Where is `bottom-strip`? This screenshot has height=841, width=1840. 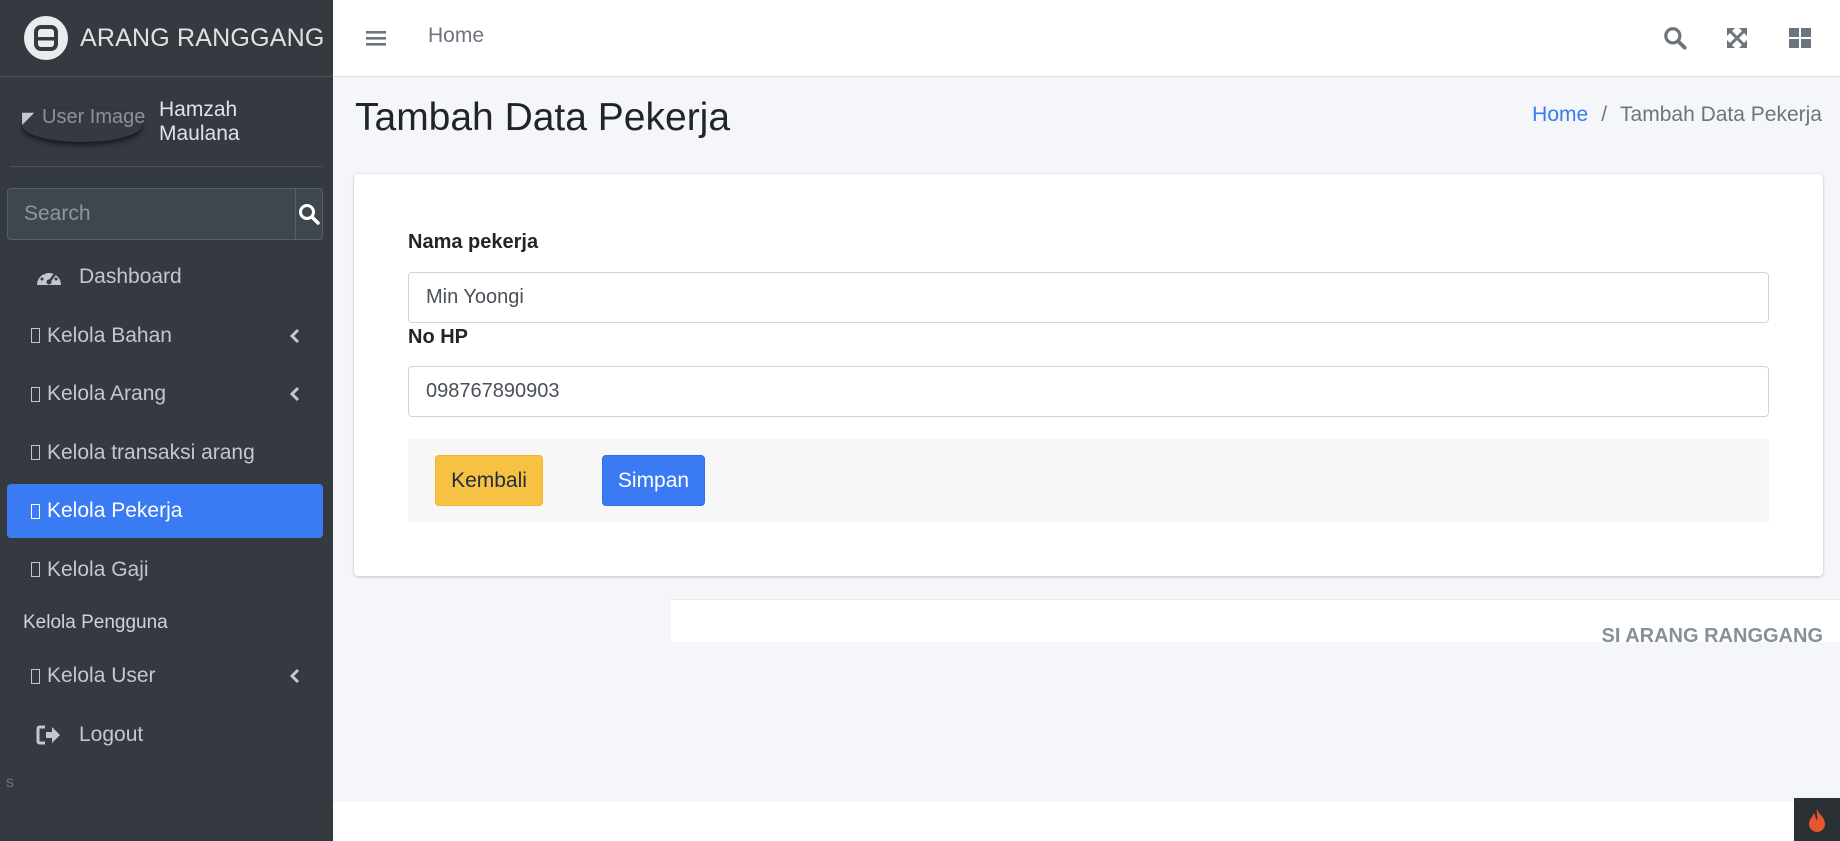
bottom-strip is located at coordinates (1086, 821).